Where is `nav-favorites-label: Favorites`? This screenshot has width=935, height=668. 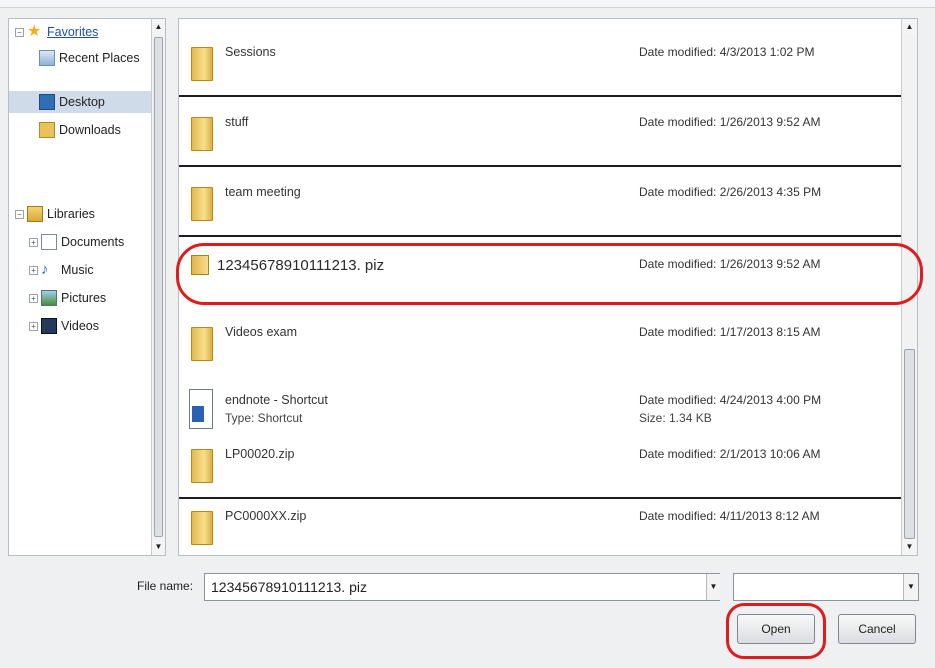 nav-favorites-label: Favorites is located at coordinates (73, 32).